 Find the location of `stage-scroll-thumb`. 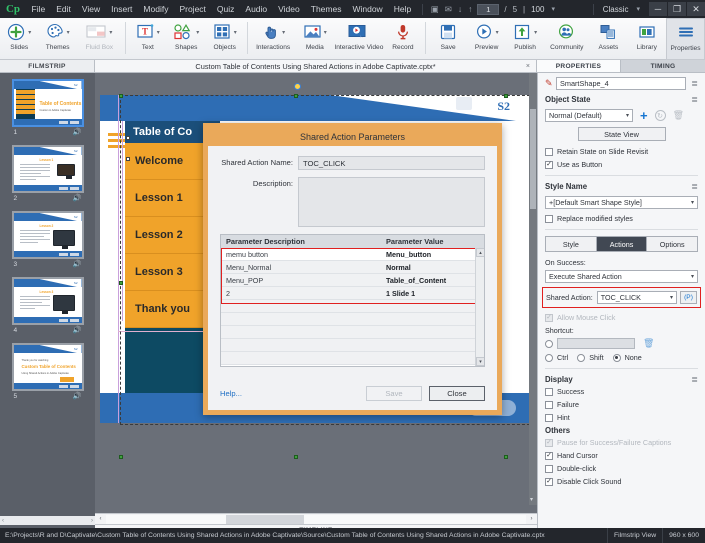

stage-scroll-thumb is located at coordinates (533, 159).